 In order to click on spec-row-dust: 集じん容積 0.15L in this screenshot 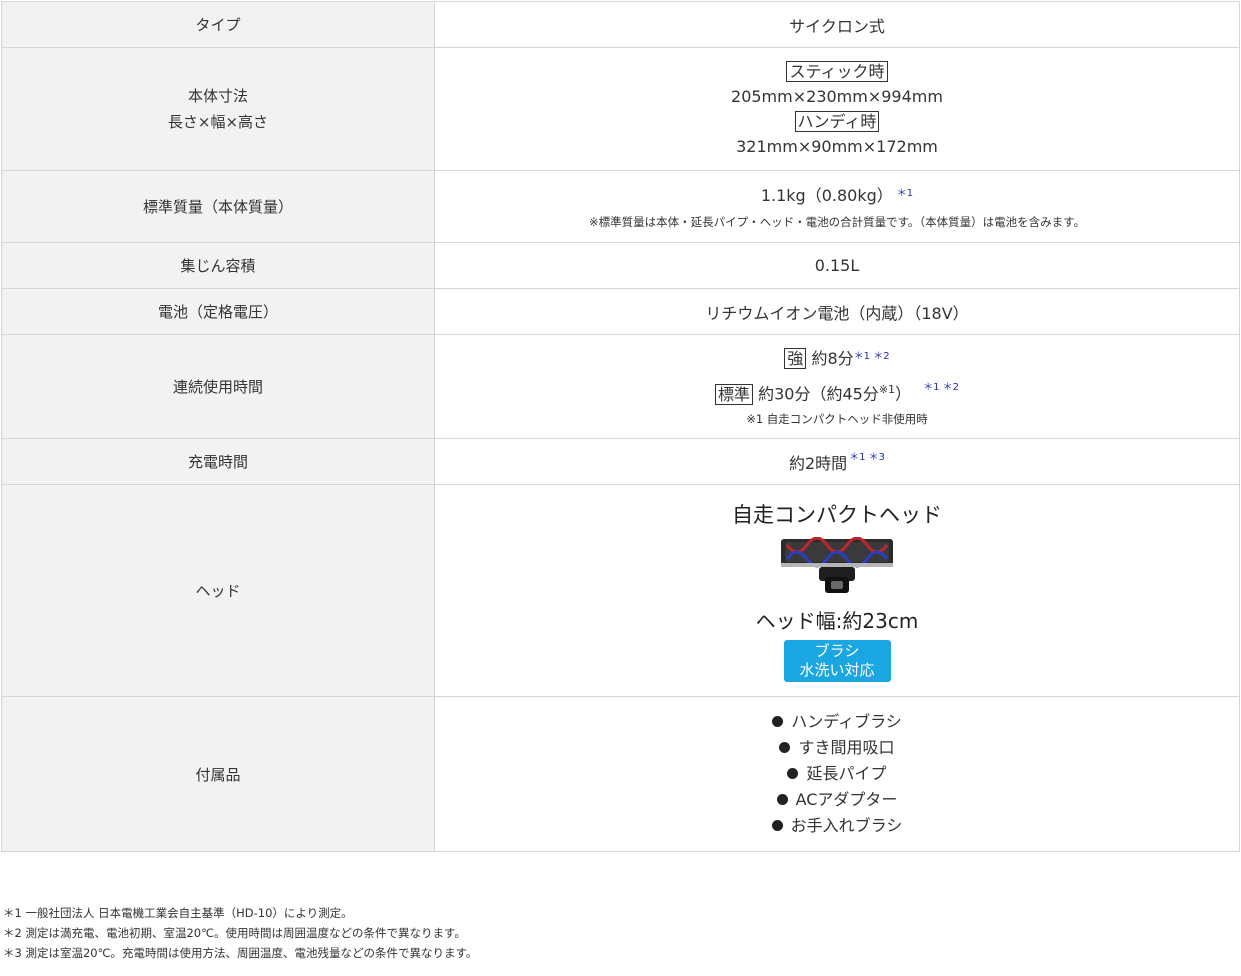, I will do `click(620, 265)`.